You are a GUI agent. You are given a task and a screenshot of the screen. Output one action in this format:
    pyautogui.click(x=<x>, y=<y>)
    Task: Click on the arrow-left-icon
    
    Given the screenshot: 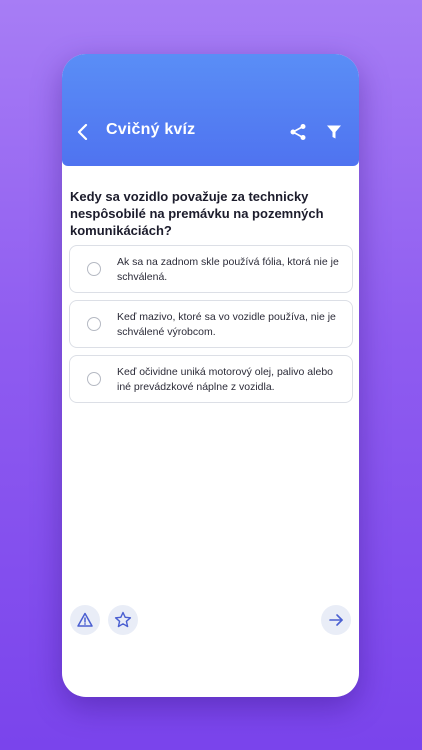 What is the action you would take?
    pyautogui.click(x=83, y=132)
    